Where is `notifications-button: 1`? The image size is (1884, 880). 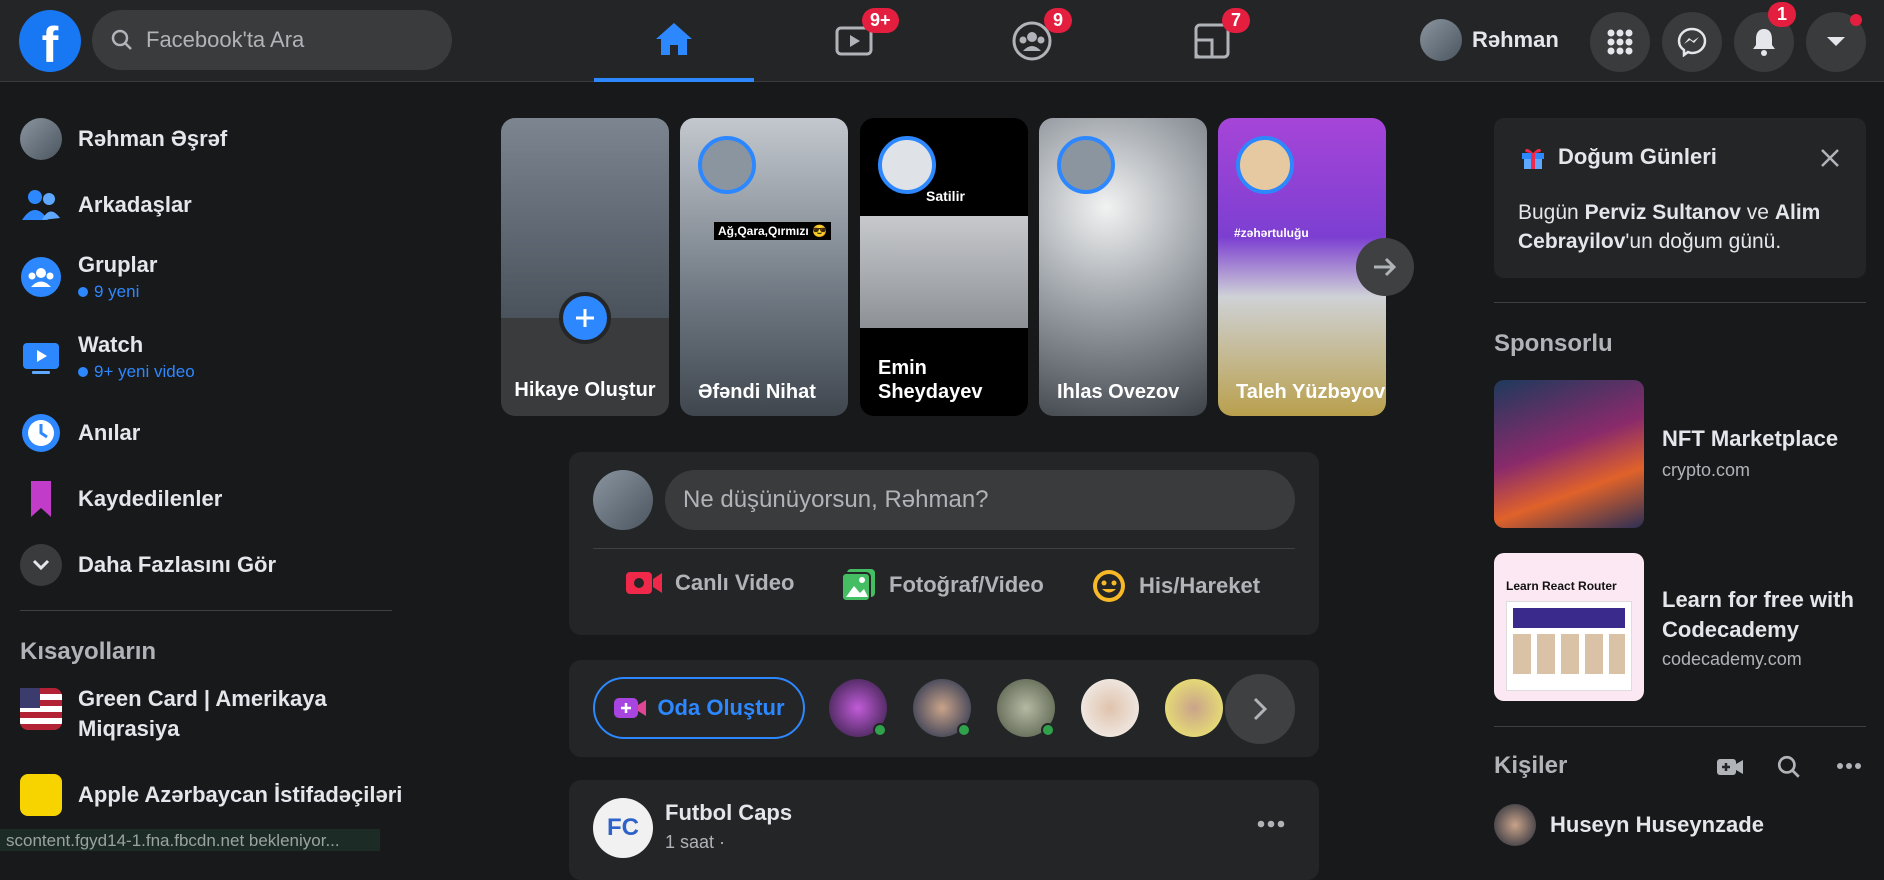
notifications-button: 1 is located at coordinates (1765, 37).